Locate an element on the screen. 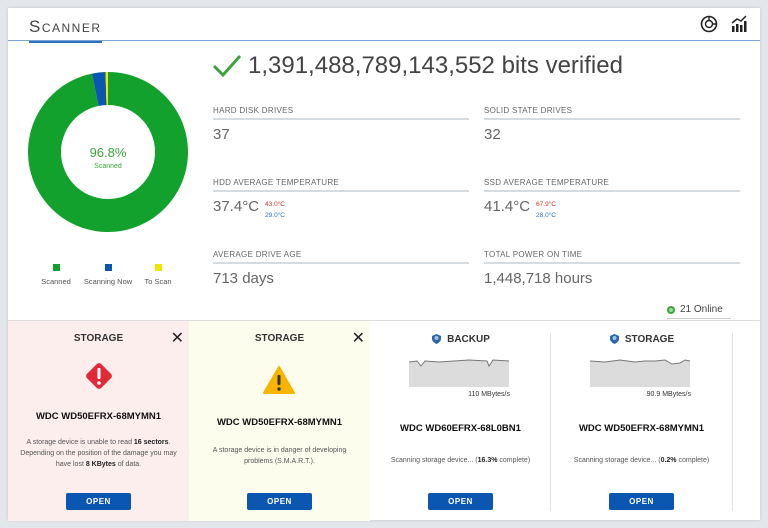  legend-label: To Scan is located at coordinates (158, 281).